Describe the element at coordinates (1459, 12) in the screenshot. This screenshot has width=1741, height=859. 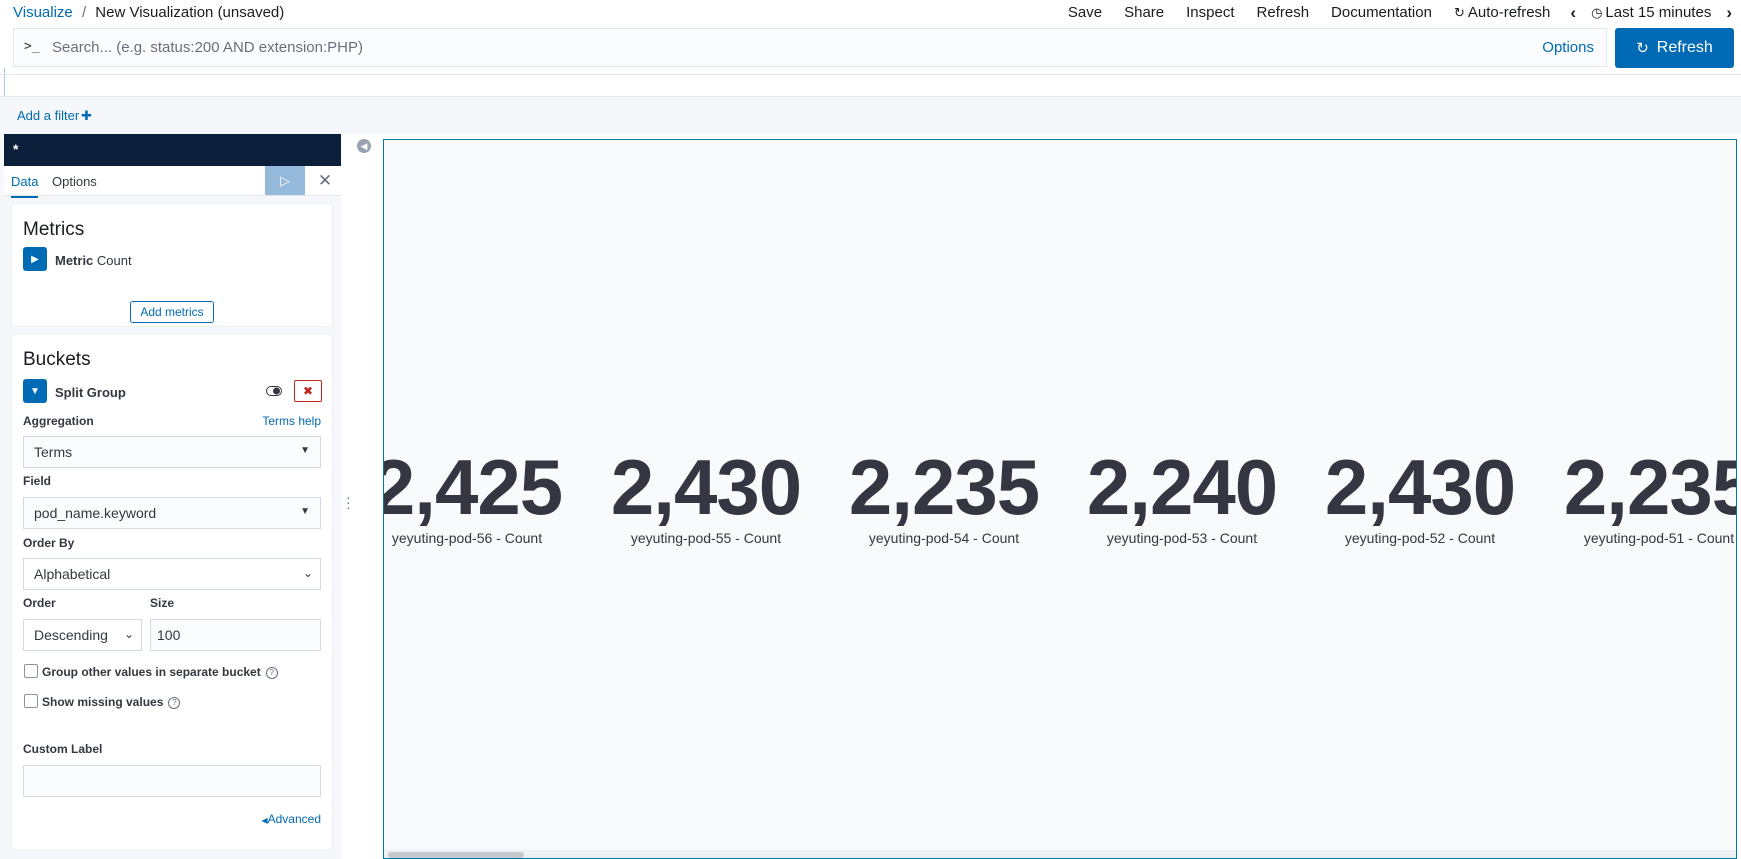
I see `refresh-icon: ↻` at that location.